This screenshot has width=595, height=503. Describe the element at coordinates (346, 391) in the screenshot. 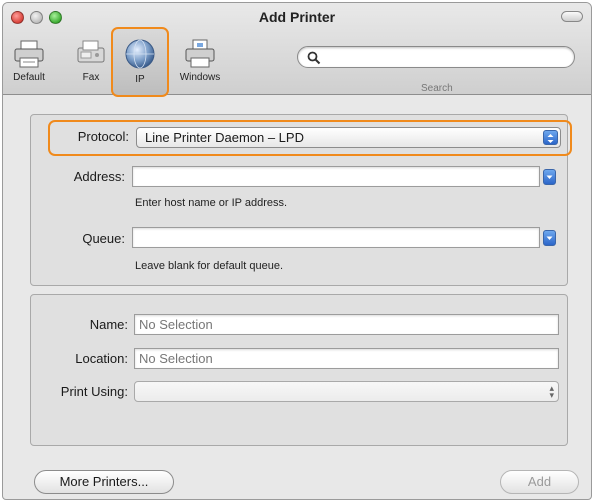

I see `print-using-popup: ▴ ▾` at that location.